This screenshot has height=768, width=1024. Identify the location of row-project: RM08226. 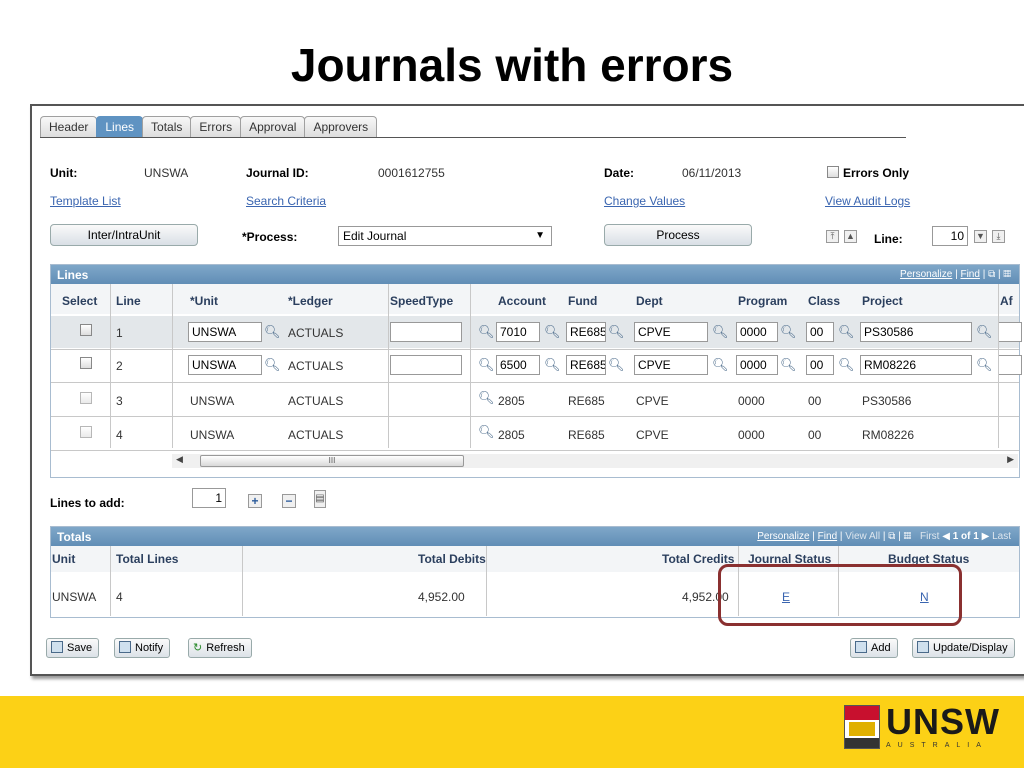
(888, 435).